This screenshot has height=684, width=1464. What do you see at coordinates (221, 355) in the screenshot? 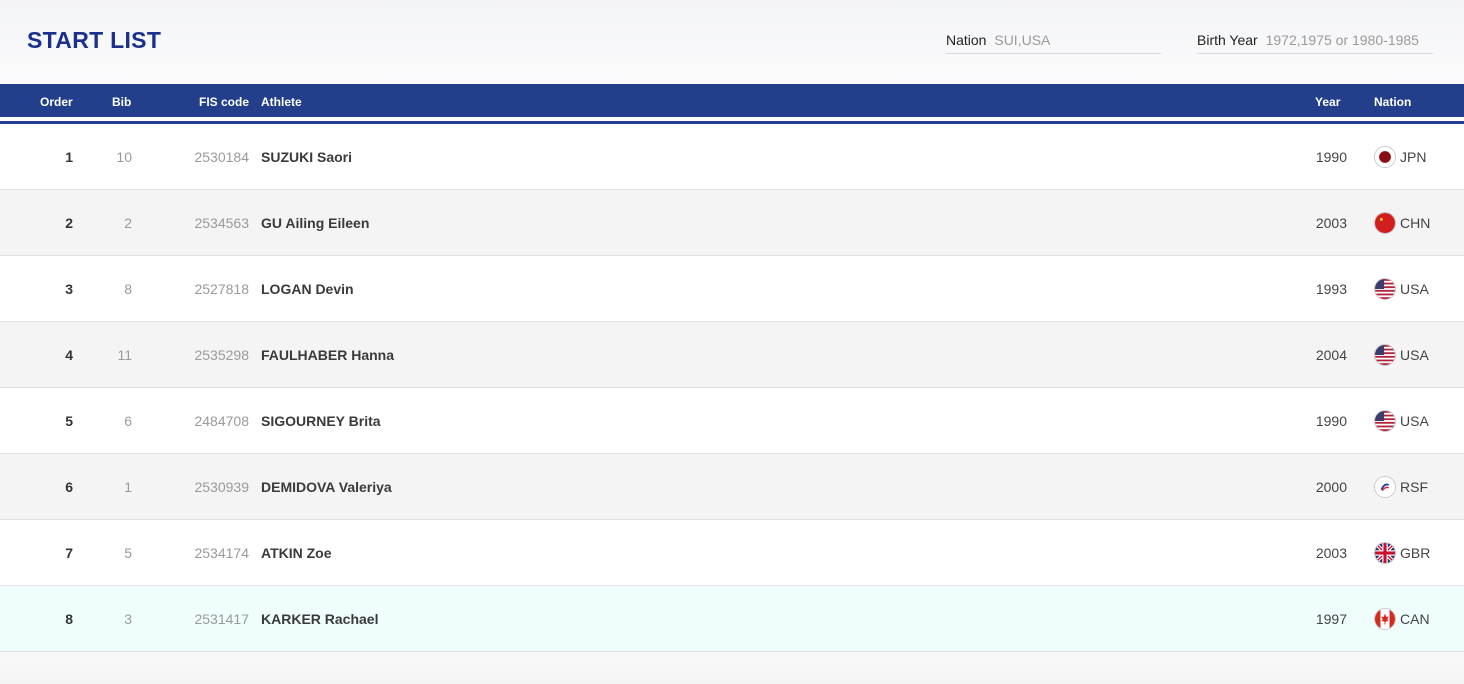
I see `row-fis-code: 2535298` at bounding box center [221, 355].